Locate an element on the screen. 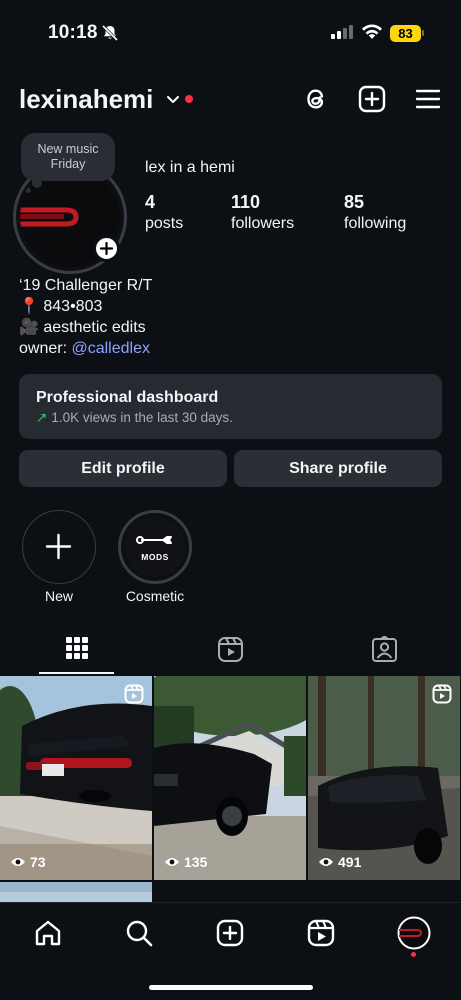 This screenshot has height=1000, width=461. new-highlight-button is located at coordinates (59, 547).